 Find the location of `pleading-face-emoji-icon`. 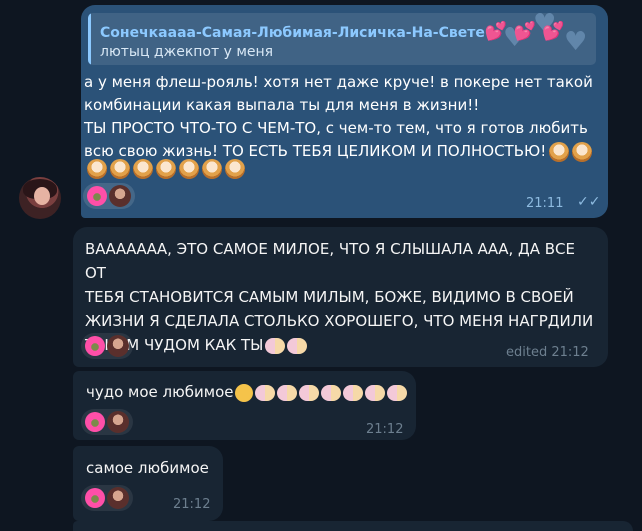

pleading-face-emoji-icon is located at coordinates (244, 392).